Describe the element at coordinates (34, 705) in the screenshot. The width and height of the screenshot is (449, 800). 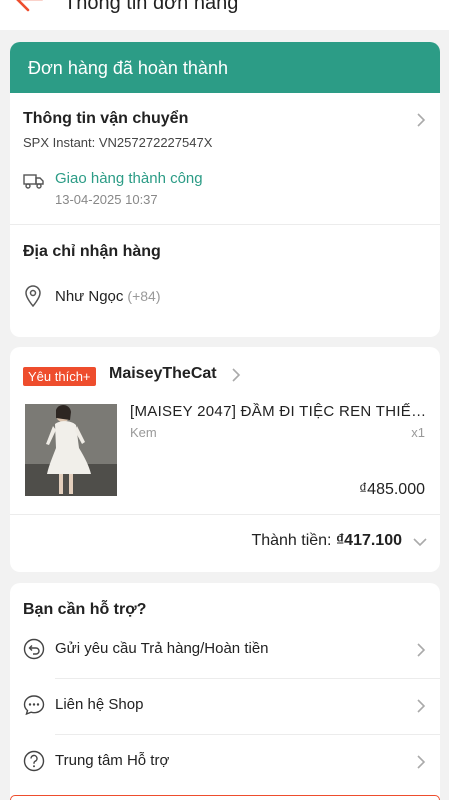
I see `chat-icon` at that location.